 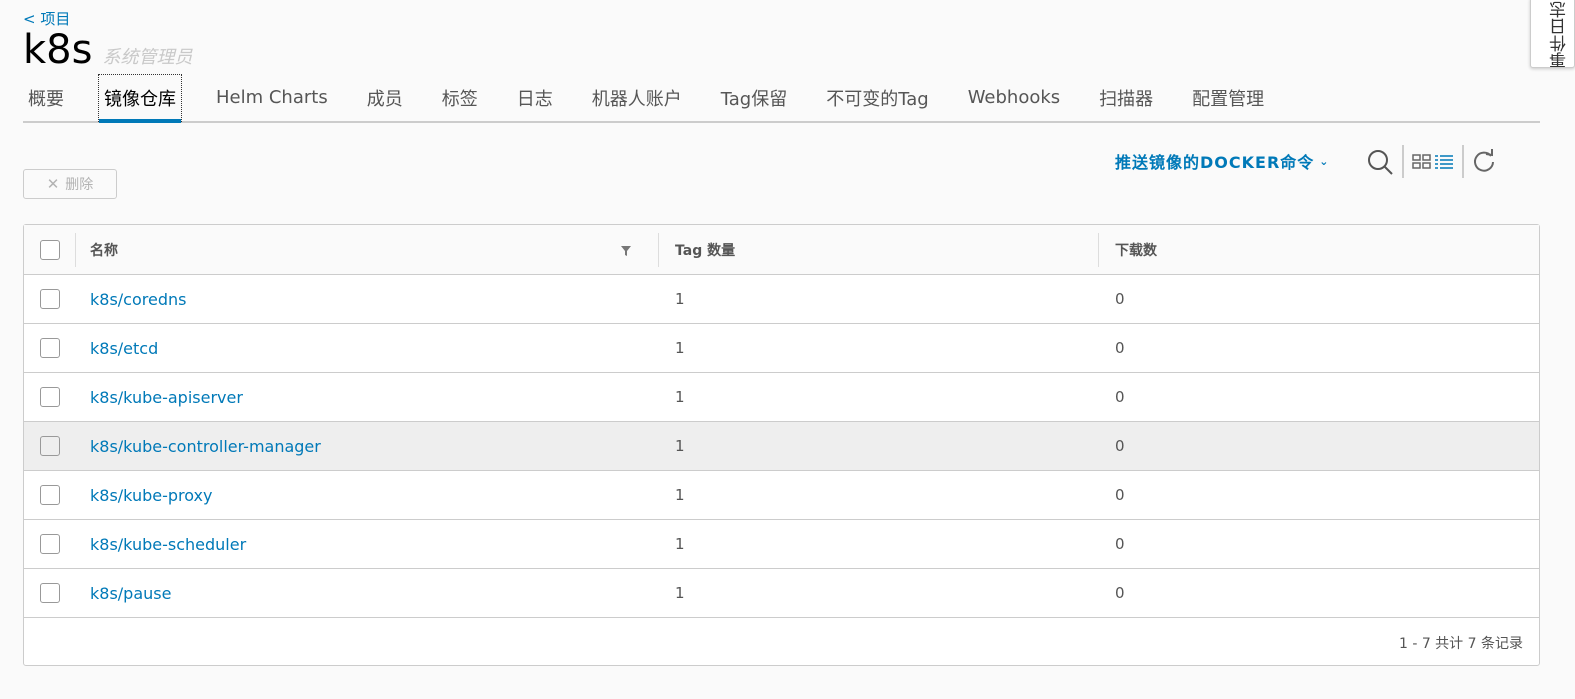 What do you see at coordinates (754, 97) in the screenshot?
I see `tab-tag-retention: Tag保留` at bounding box center [754, 97].